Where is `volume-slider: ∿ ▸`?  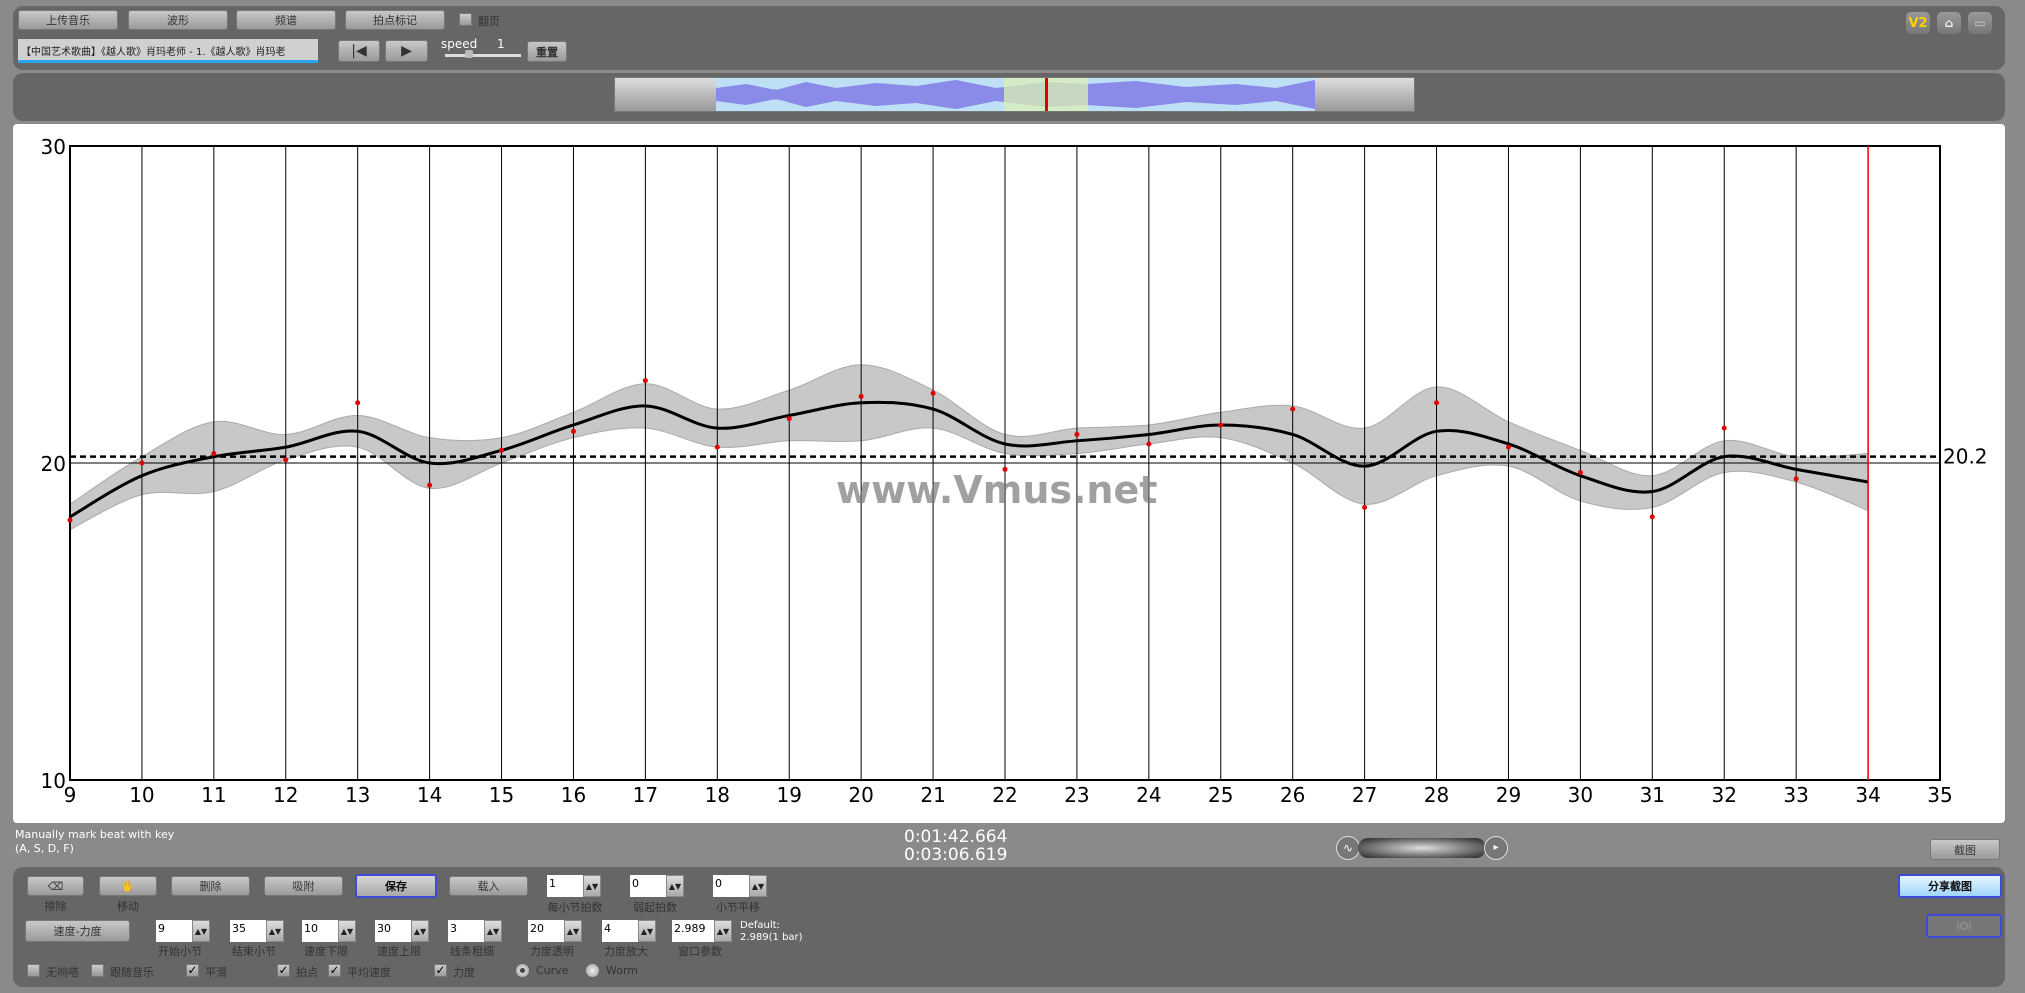 volume-slider: ∿ ▸ is located at coordinates (1422, 848).